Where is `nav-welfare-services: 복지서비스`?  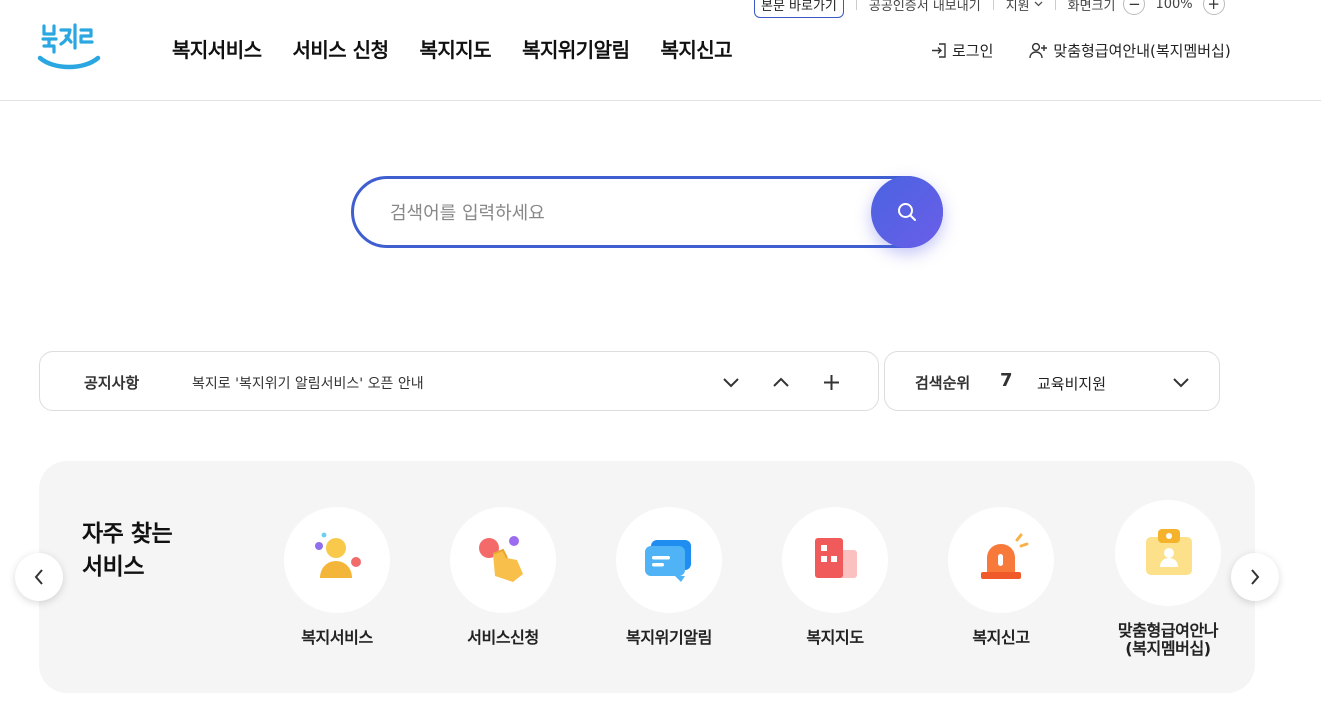 nav-welfare-services: 복지서비스 is located at coordinates (217, 48).